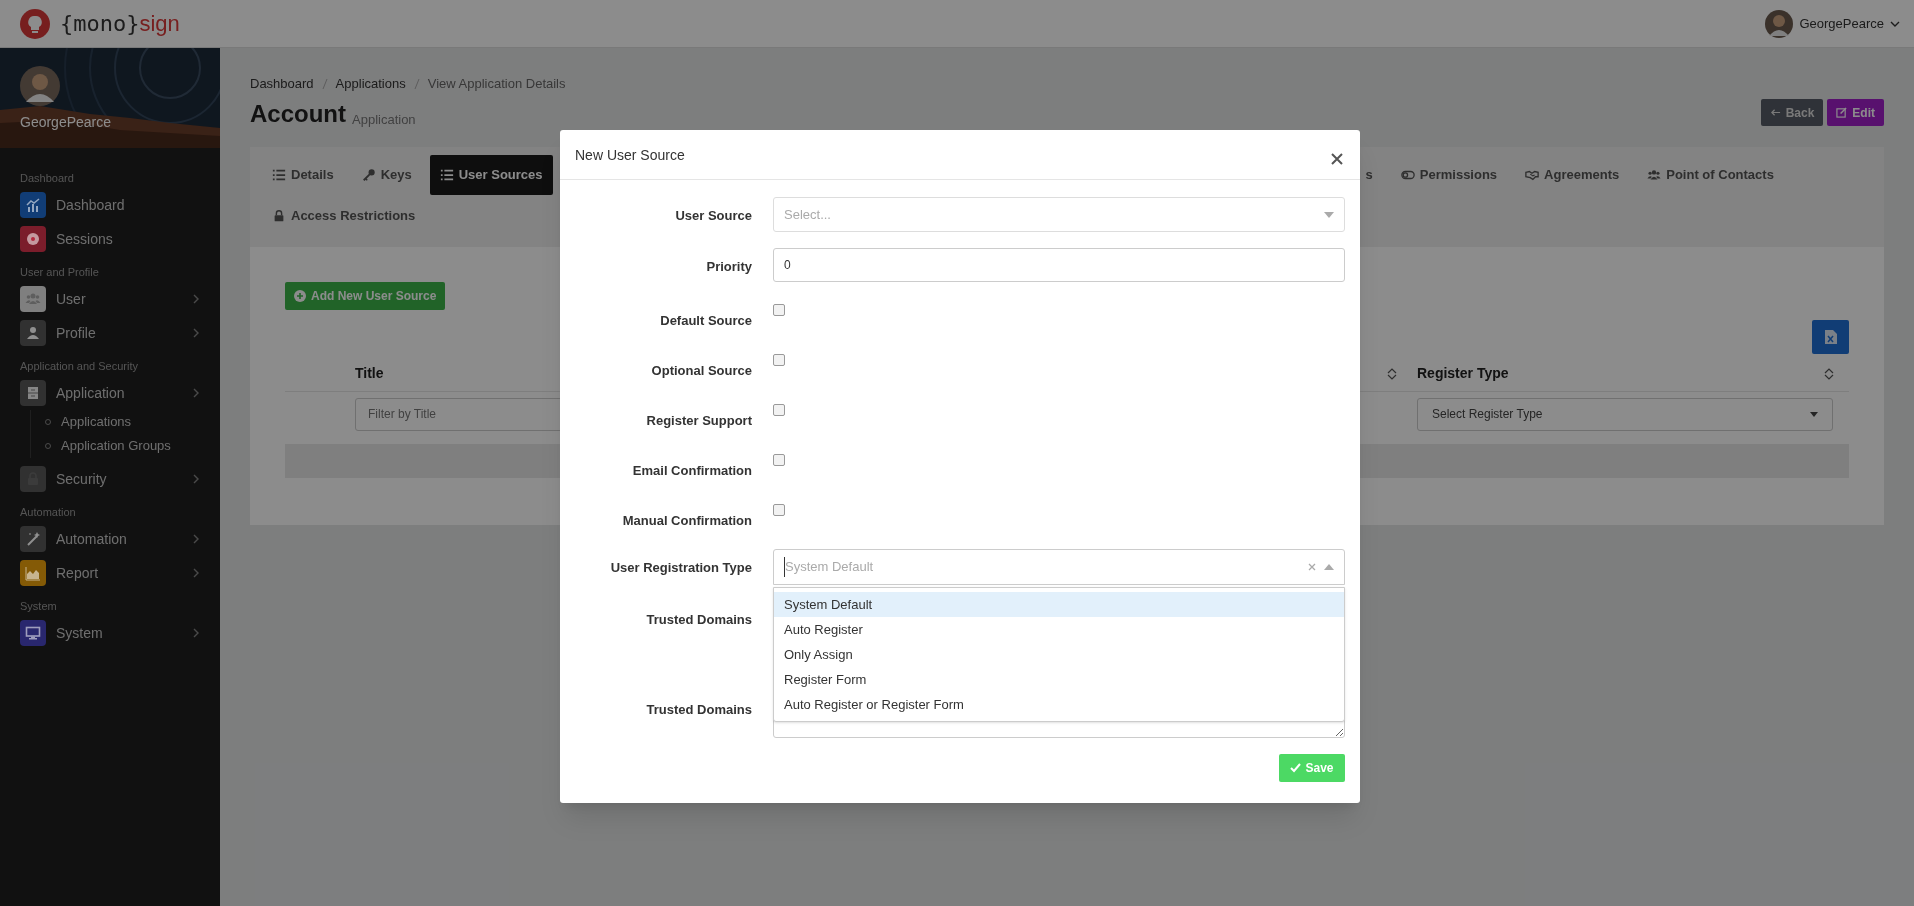 The height and width of the screenshot is (906, 1914). Describe the element at coordinates (384, 119) in the screenshot. I see `page-subtitle: Application` at that location.